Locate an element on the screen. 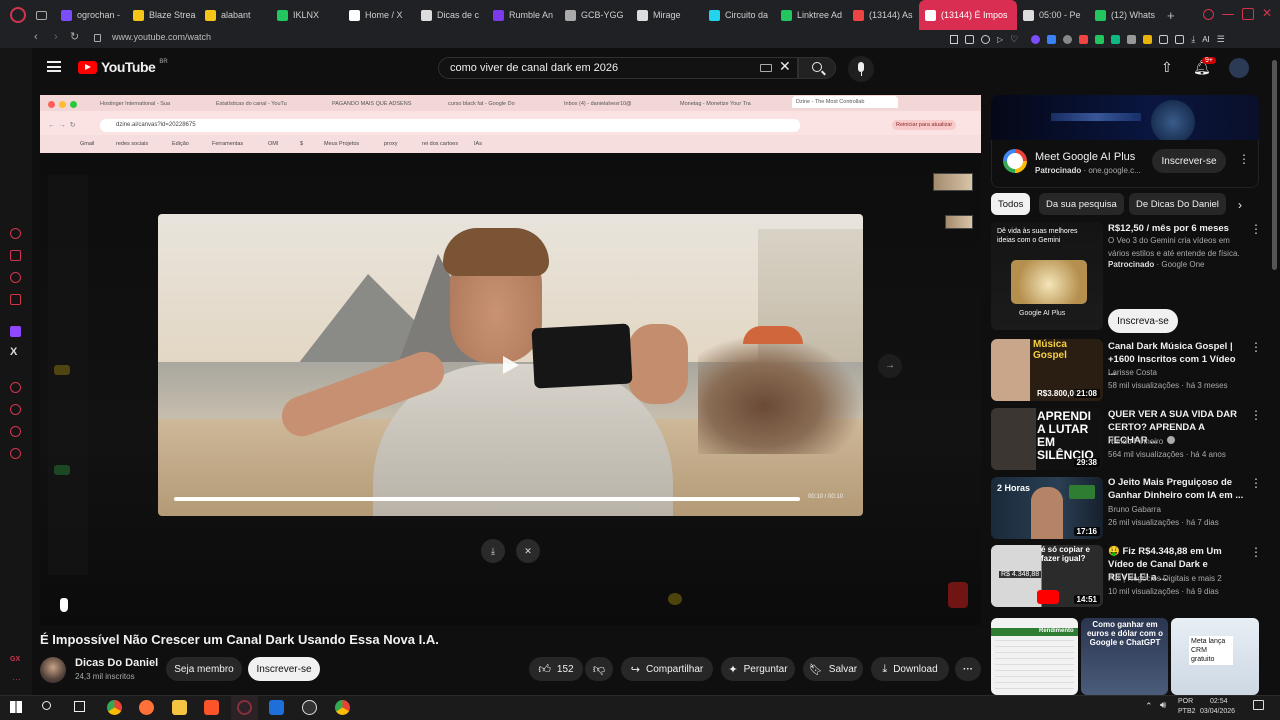  browser-menu-icon is located at coordinates (18, 15).